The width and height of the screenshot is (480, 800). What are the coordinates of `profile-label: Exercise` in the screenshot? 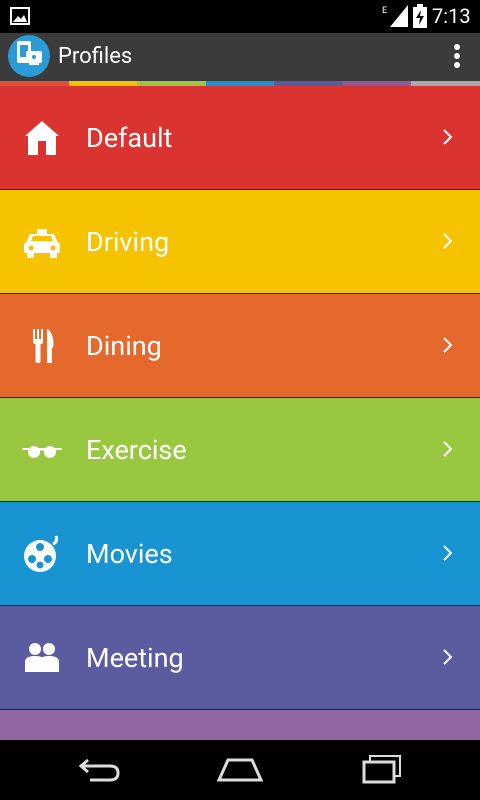 It's located at (136, 449).